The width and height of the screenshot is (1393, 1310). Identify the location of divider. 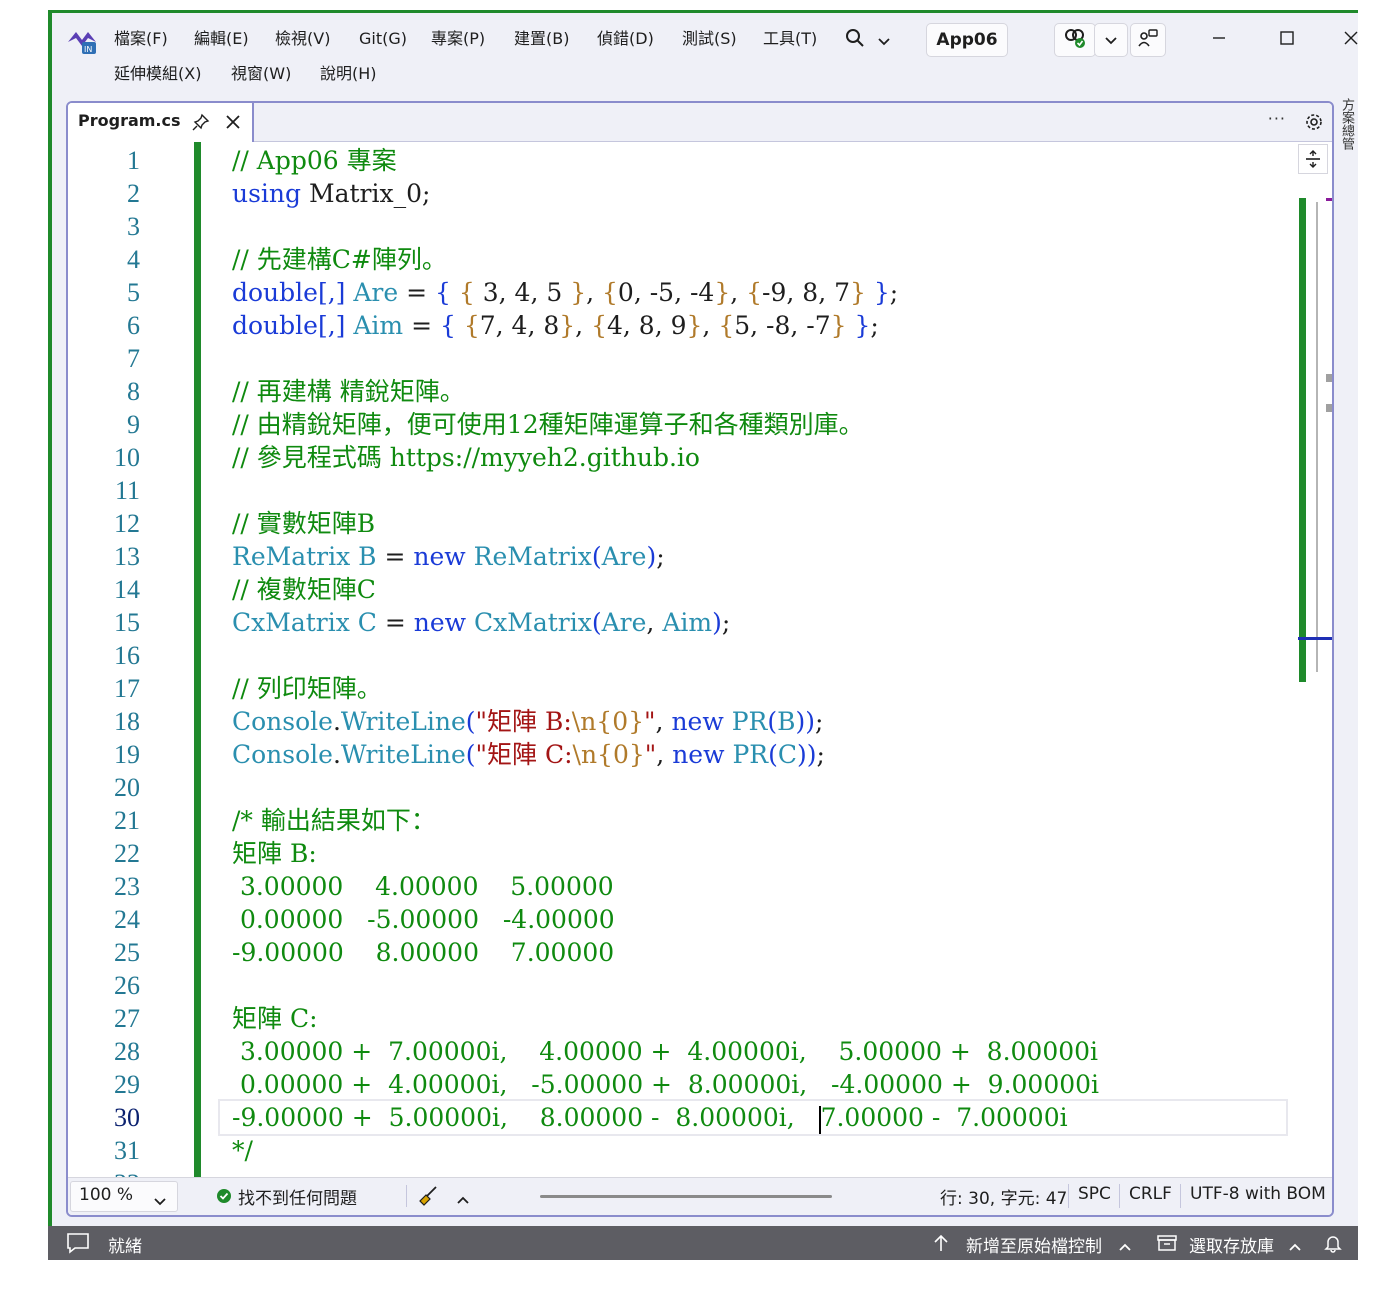
(1068, 1196).